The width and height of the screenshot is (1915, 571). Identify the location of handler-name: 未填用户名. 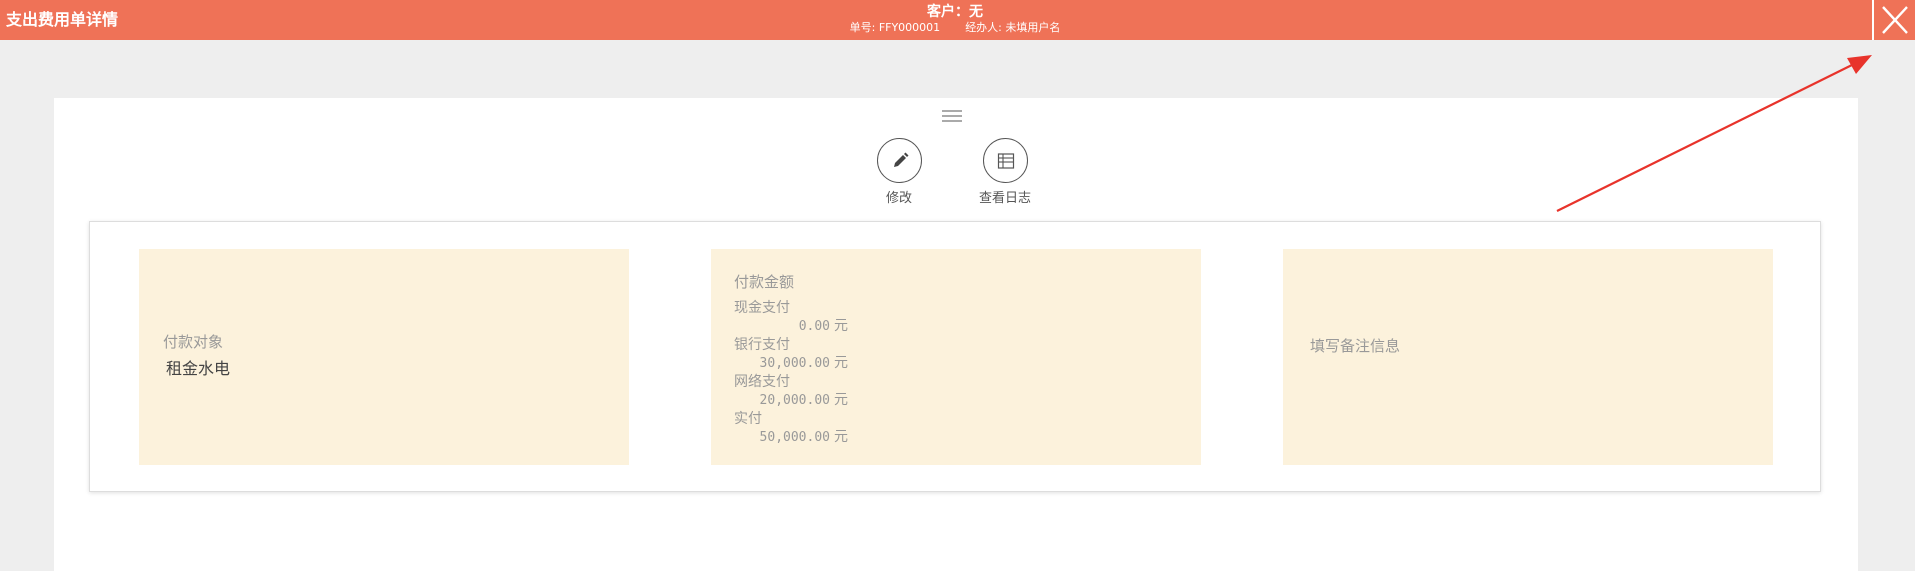
(1033, 27).